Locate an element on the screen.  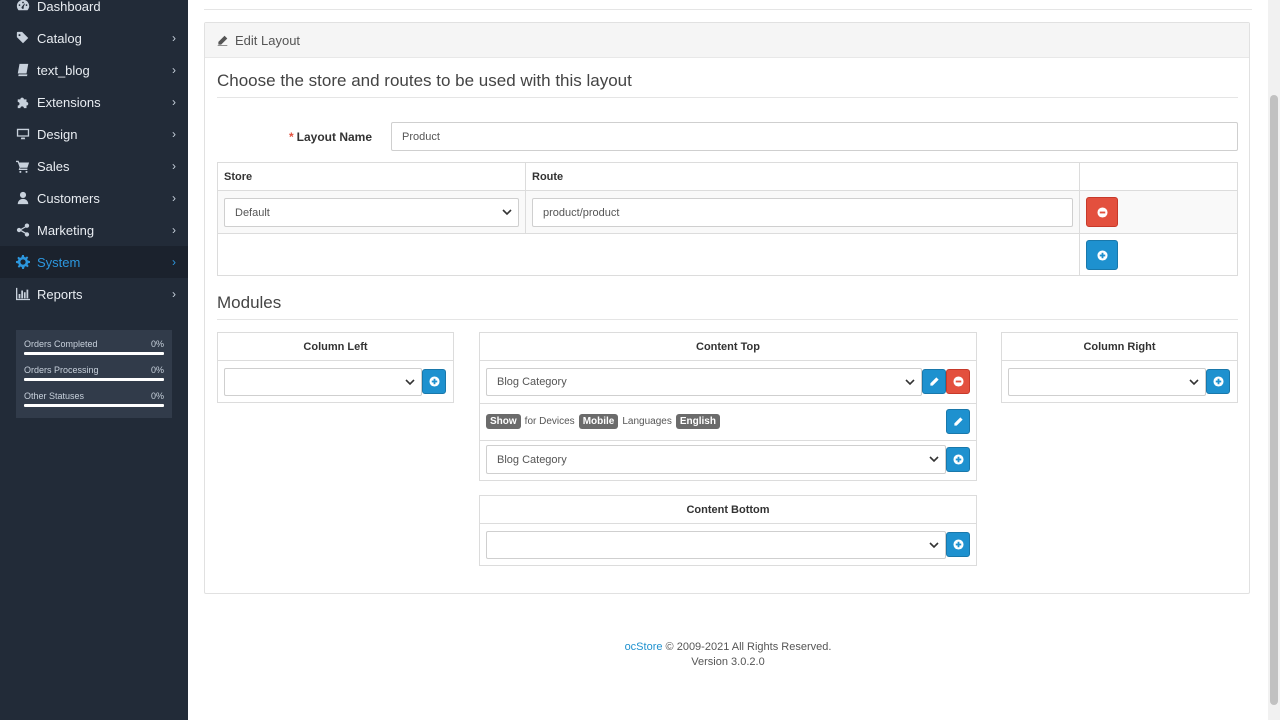
sidebar-item-design: Design › is located at coordinates (94, 134).